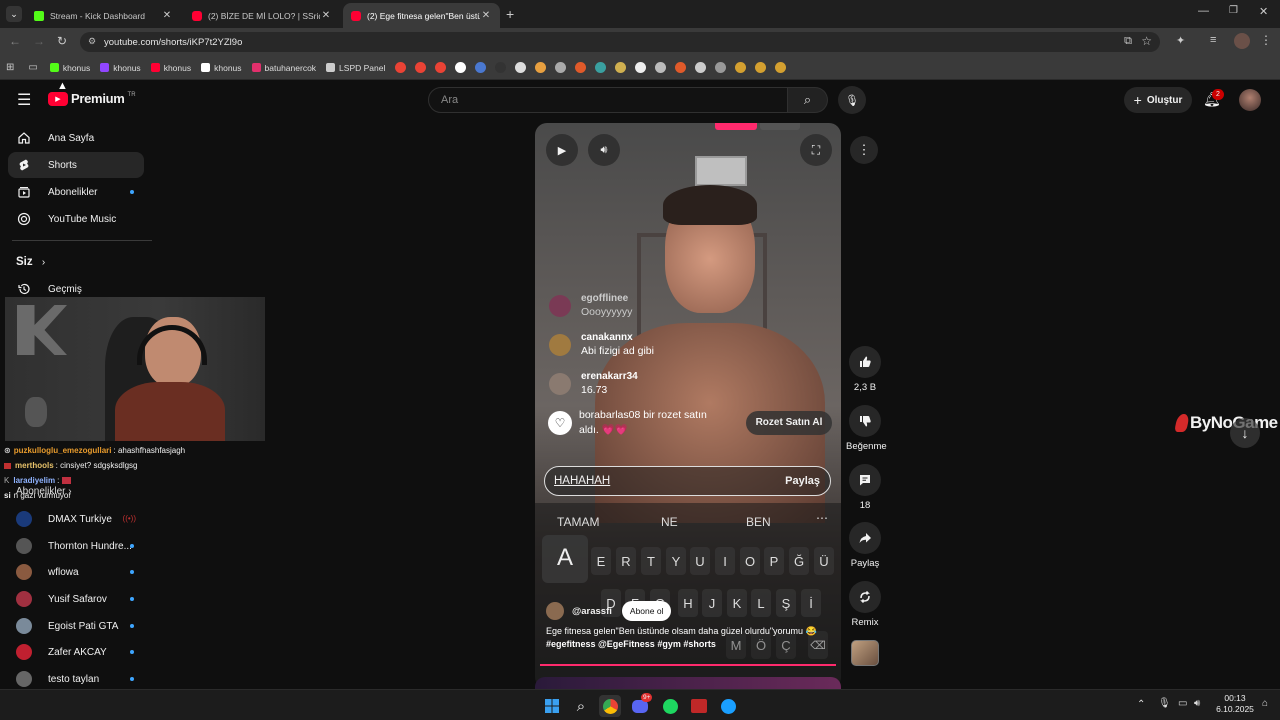 The width and height of the screenshot is (1280, 720). Describe the element at coordinates (802, 481) in the screenshot. I see `share-comment-button: Paylaş` at that location.